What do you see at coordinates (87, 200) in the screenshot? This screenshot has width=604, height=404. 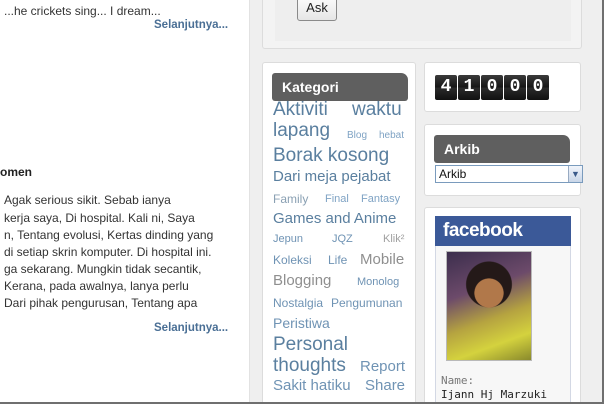 I see `post-line: Agak serious sikit. Sebab ianya` at bounding box center [87, 200].